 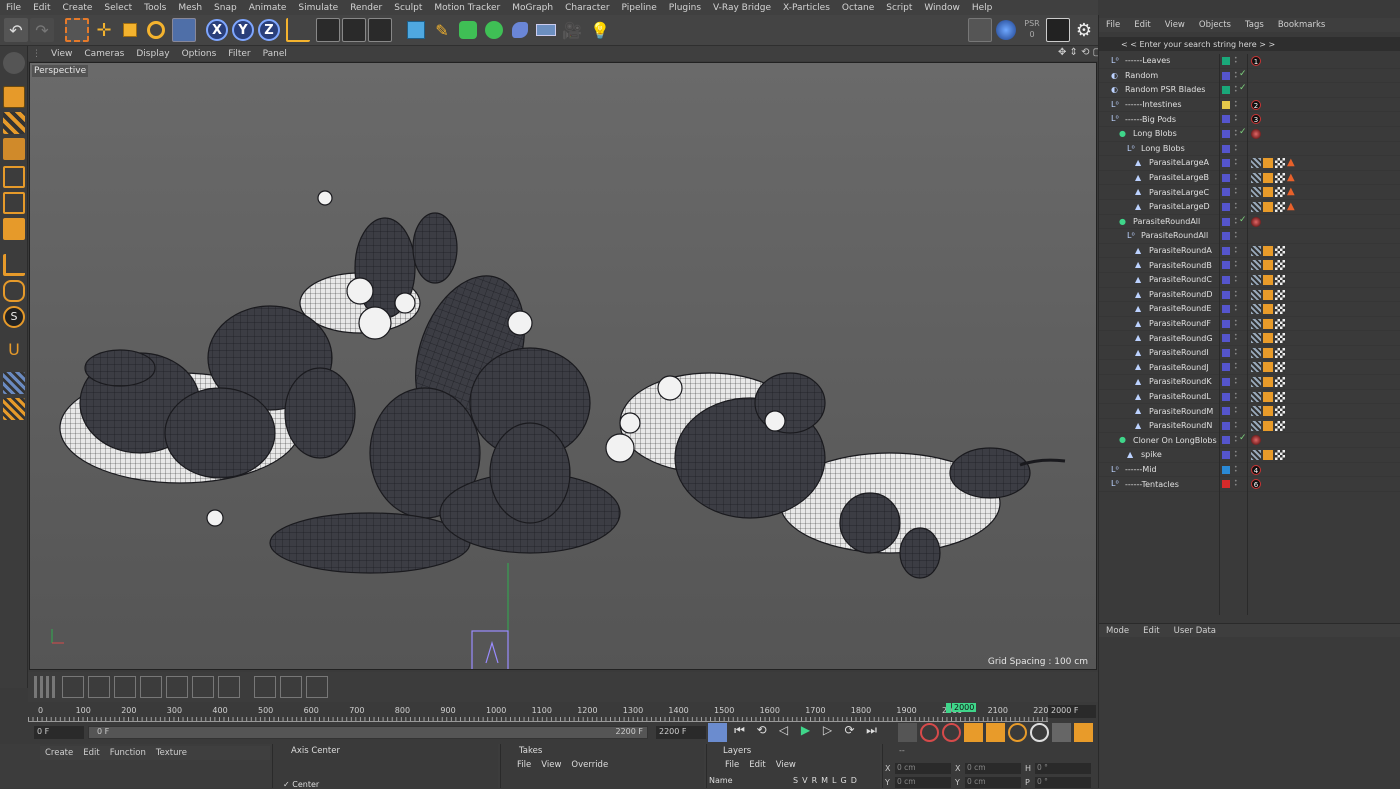 What do you see at coordinates (199, 54) in the screenshot?
I see `viewport-menu-options: Options` at bounding box center [199, 54].